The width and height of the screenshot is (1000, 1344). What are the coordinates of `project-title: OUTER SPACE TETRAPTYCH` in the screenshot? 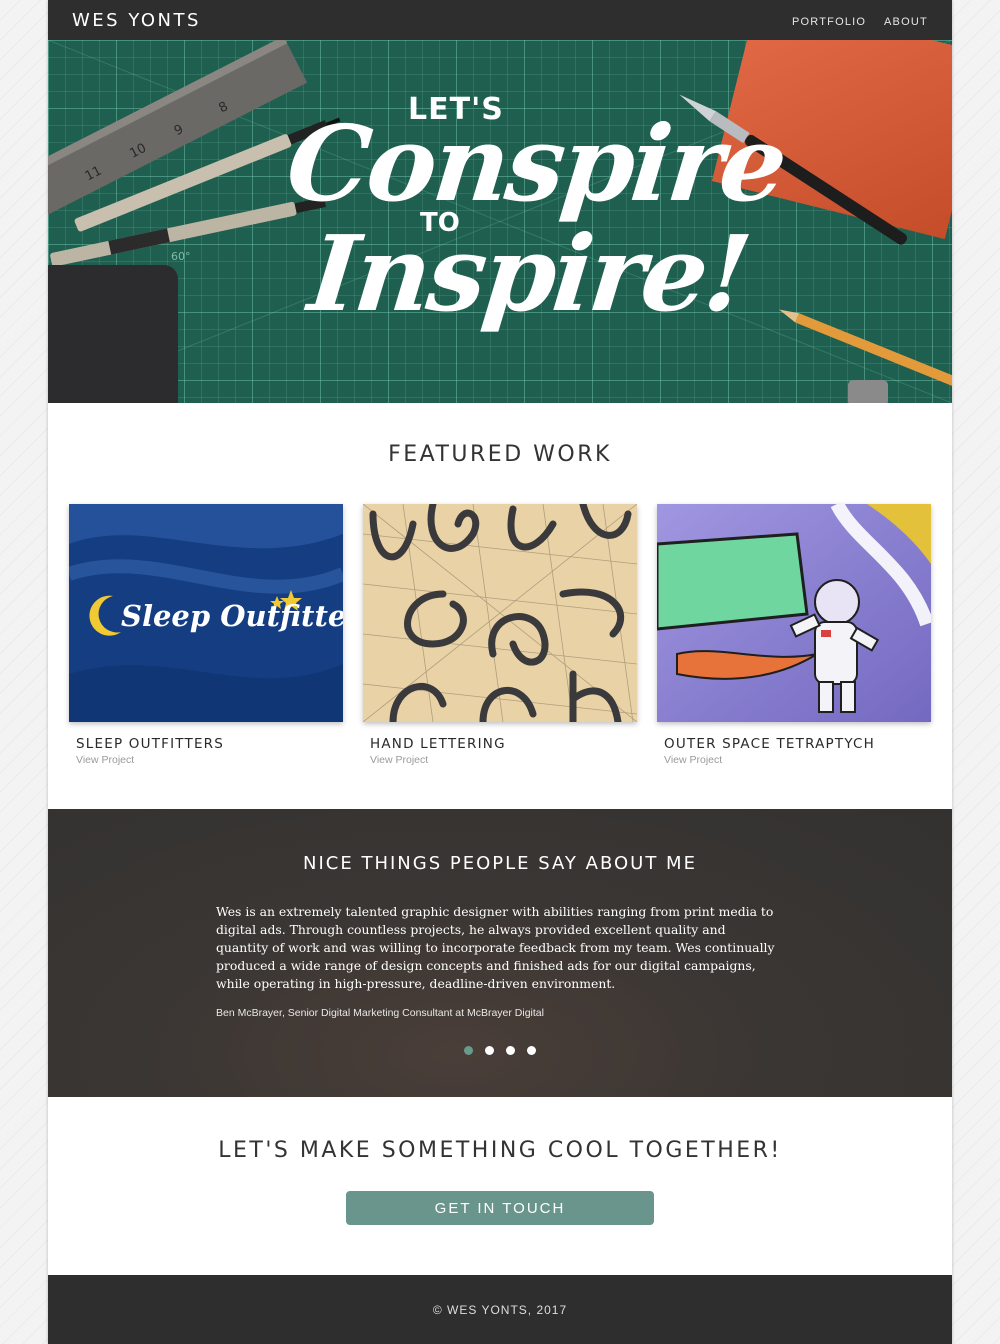 It's located at (770, 744).